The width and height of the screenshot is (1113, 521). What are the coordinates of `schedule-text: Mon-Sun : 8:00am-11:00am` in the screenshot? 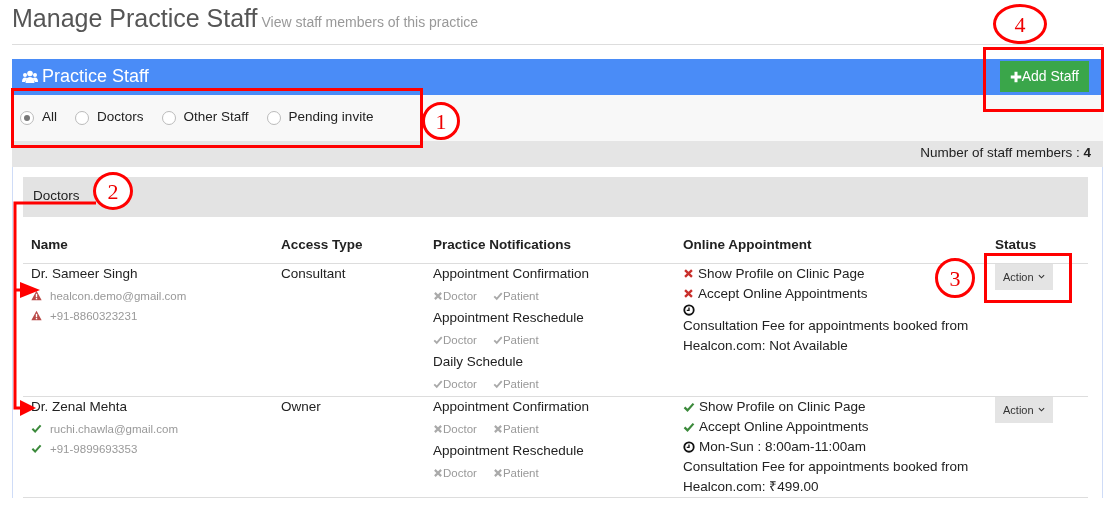 It's located at (783, 446).